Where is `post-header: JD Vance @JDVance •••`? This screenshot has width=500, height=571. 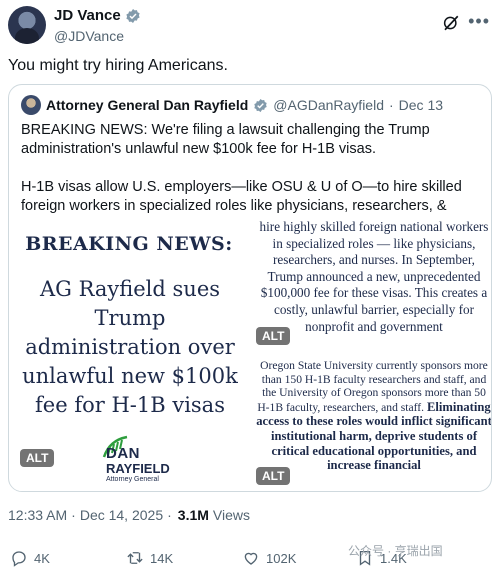 post-header: JD Vance @JDVance ••• is located at coordinates (250, 25).